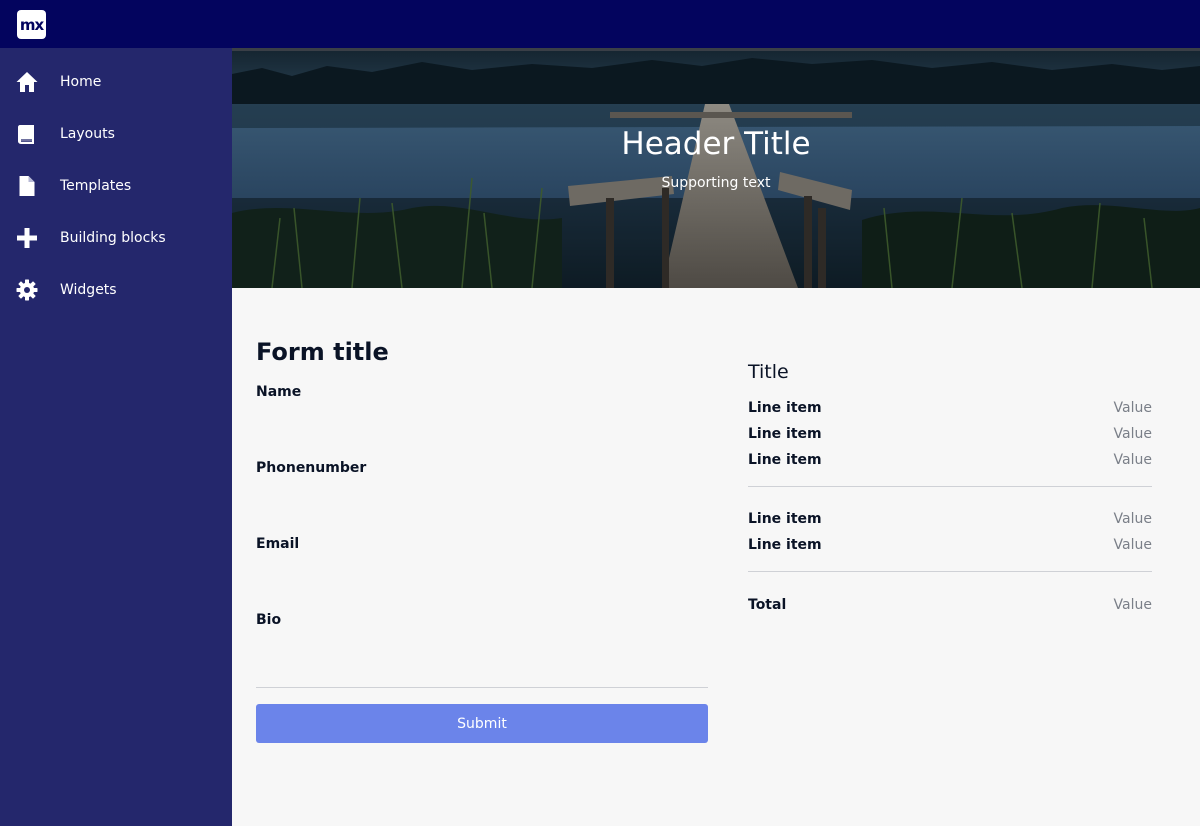 The width and height of the screenshot is (1200, 826). What do you see at coordinates (269, 620) in the screenshot?
I see `field-label-bio: Bio` at bounding box center [269, 620].